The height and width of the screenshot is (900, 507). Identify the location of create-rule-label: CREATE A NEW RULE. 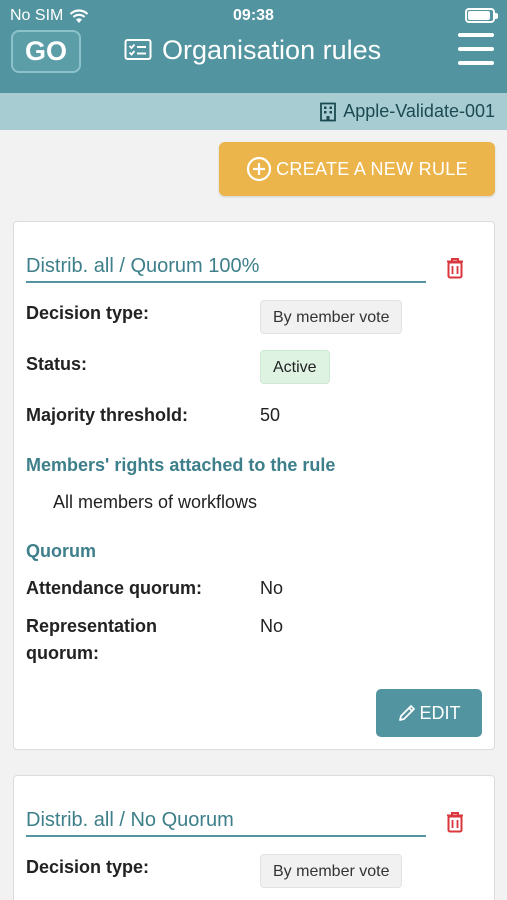
(372, 168).